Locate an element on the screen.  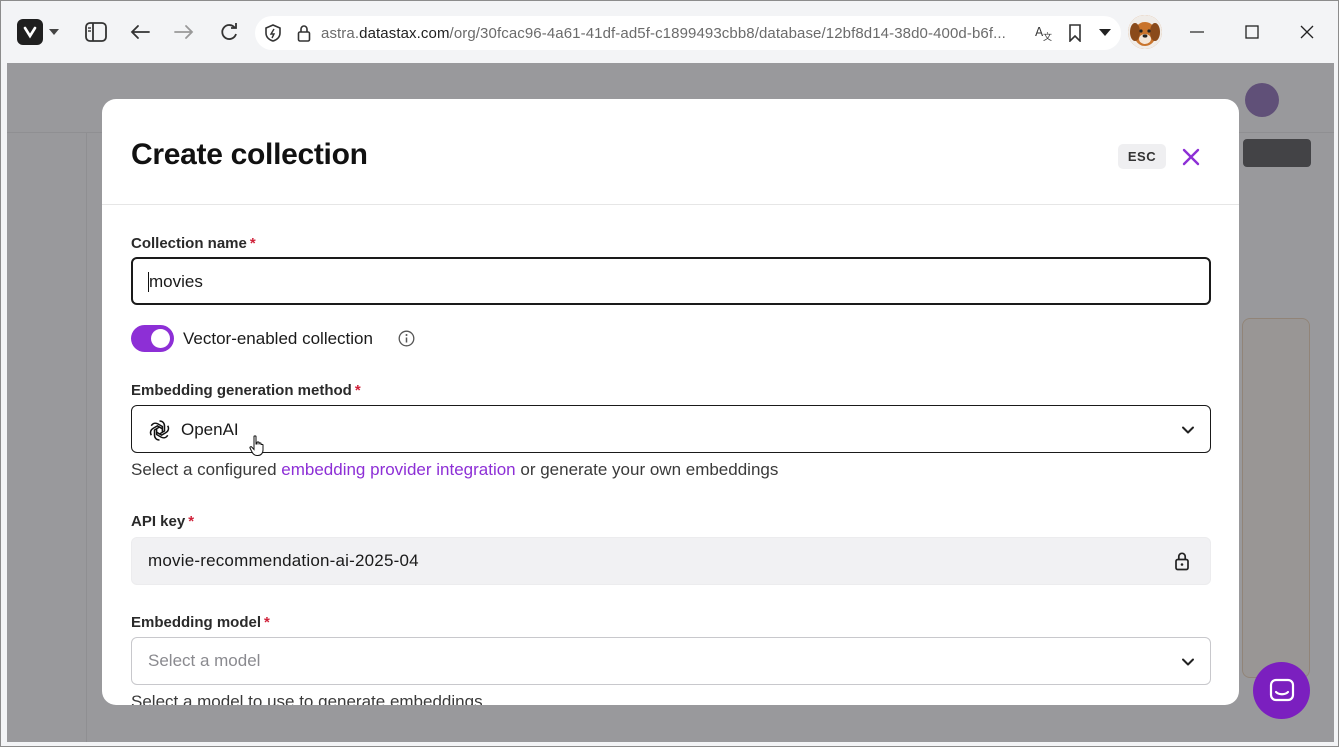
embedding-model-label: Embedding model * is located at coordinates (200, 622).